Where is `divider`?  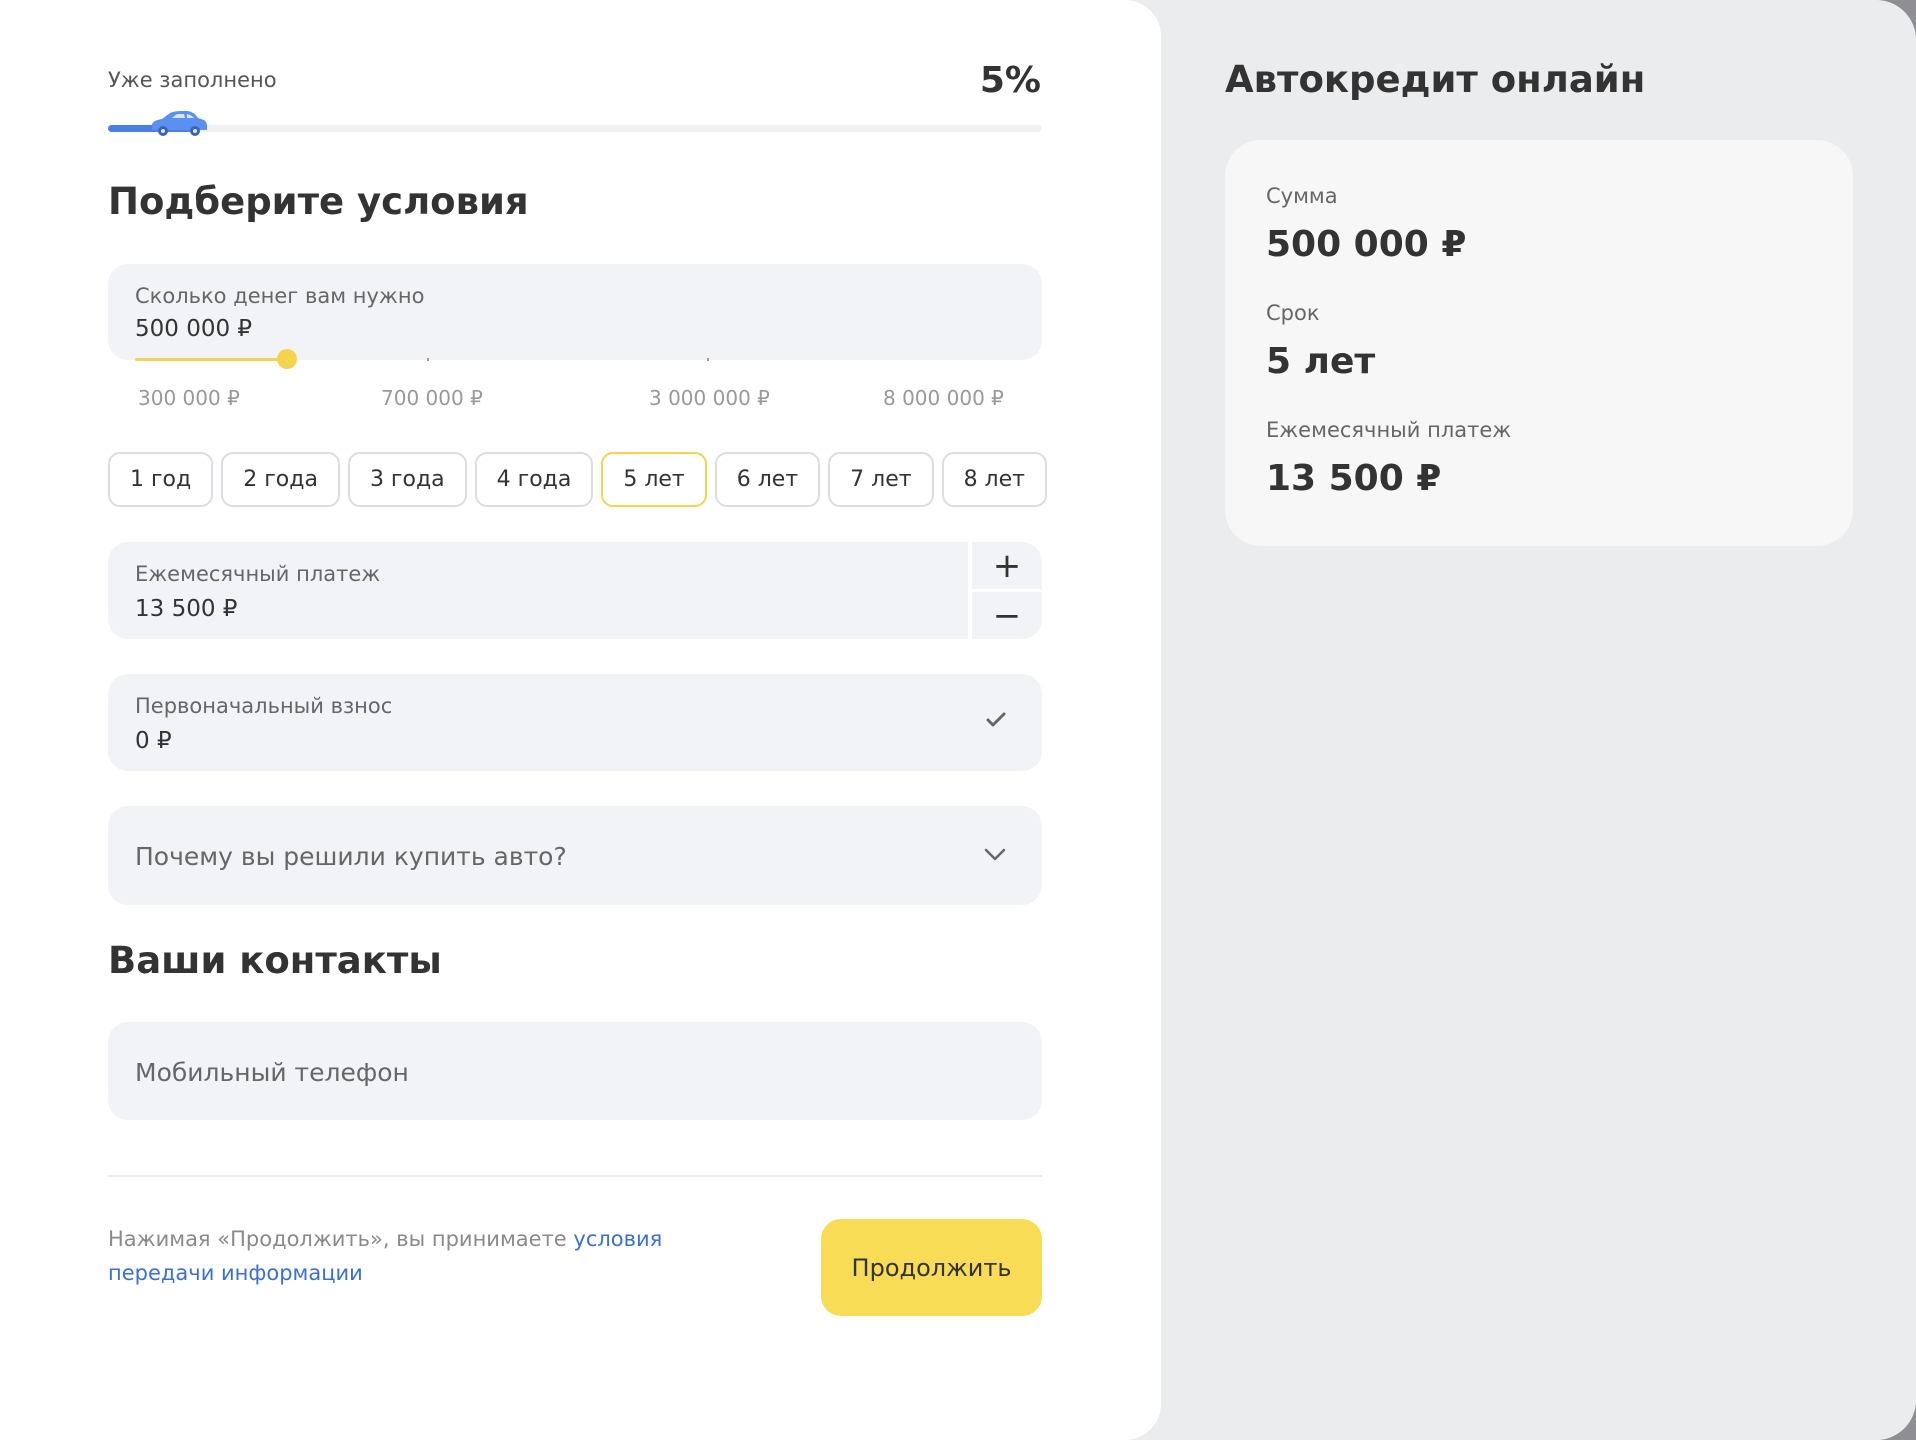 divider is located at coordinates (575, 1176).